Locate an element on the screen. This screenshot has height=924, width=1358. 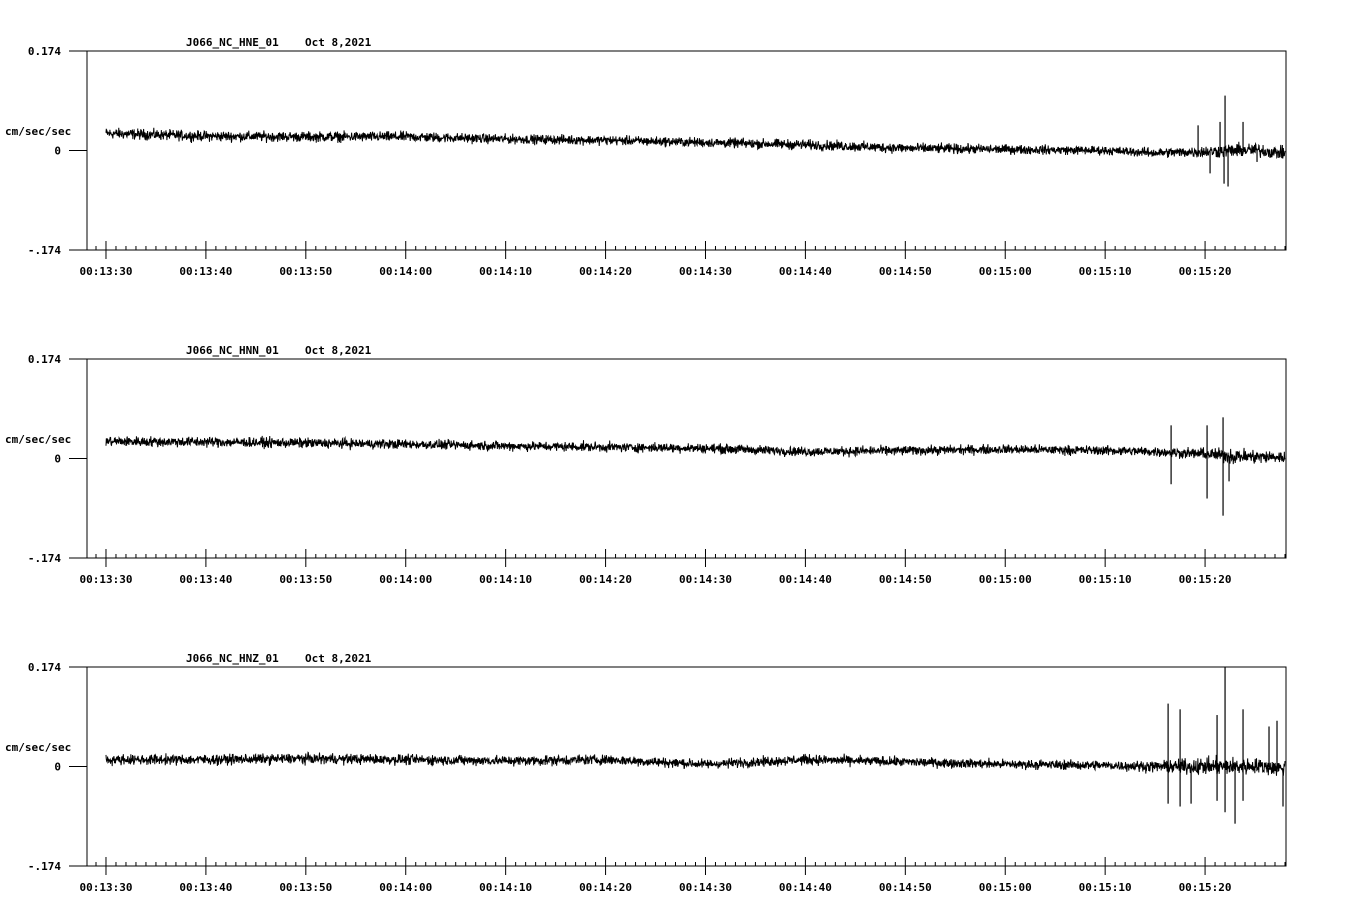
panel-title: J066_NC_HNZ_01 is located at coordinates (232, 658).